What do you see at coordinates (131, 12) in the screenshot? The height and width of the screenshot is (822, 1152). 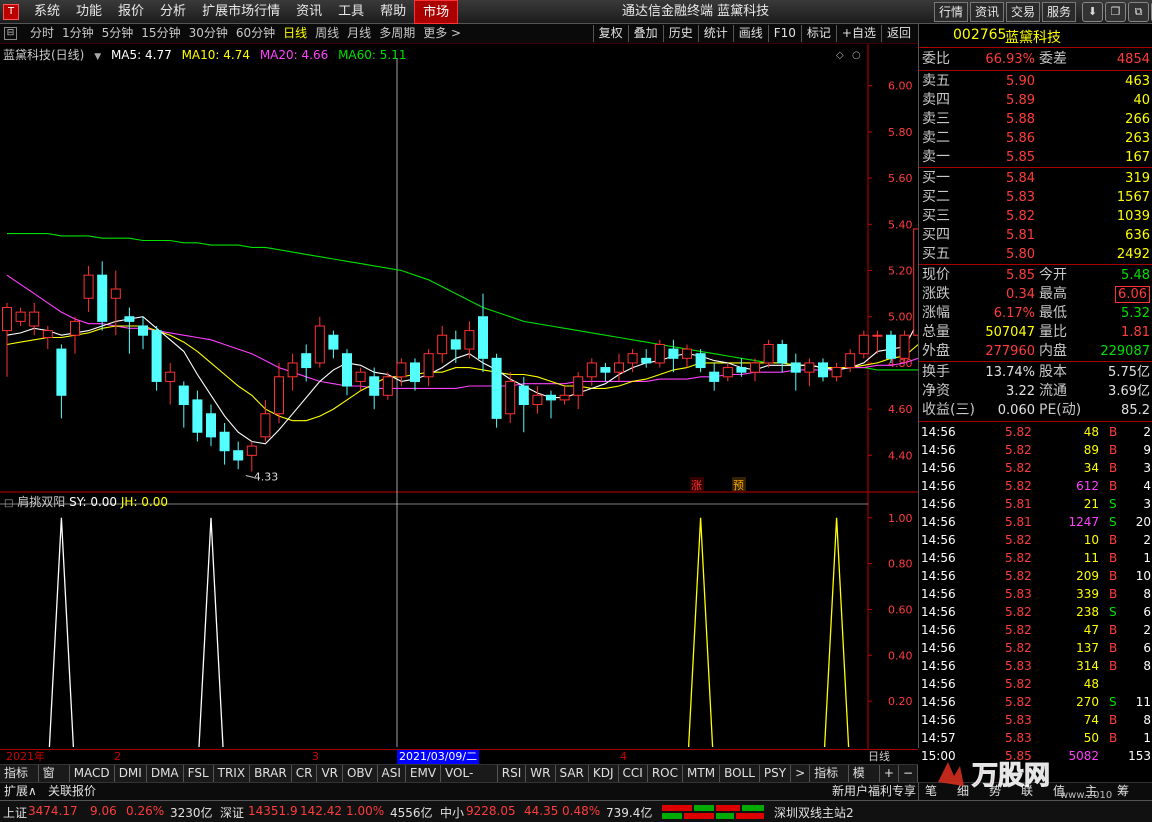 I see `menu-item-2: 报价` at bounding box center [131, 12].